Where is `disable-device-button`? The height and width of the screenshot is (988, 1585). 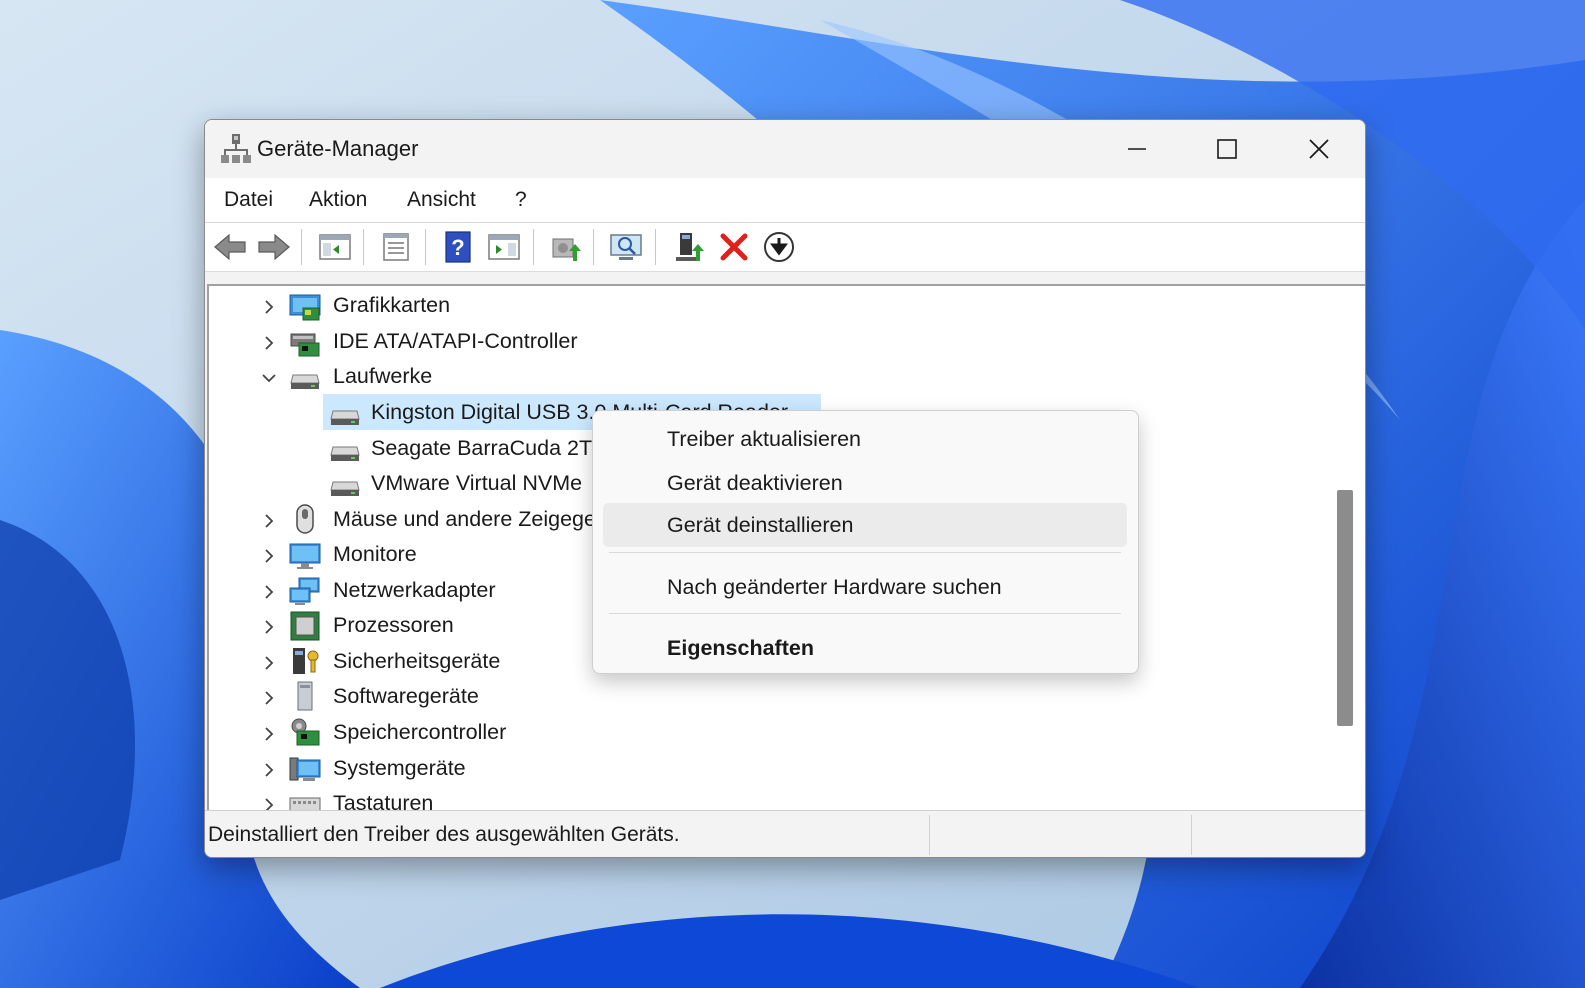
disable-device-button is located at coordinates (779, 247).